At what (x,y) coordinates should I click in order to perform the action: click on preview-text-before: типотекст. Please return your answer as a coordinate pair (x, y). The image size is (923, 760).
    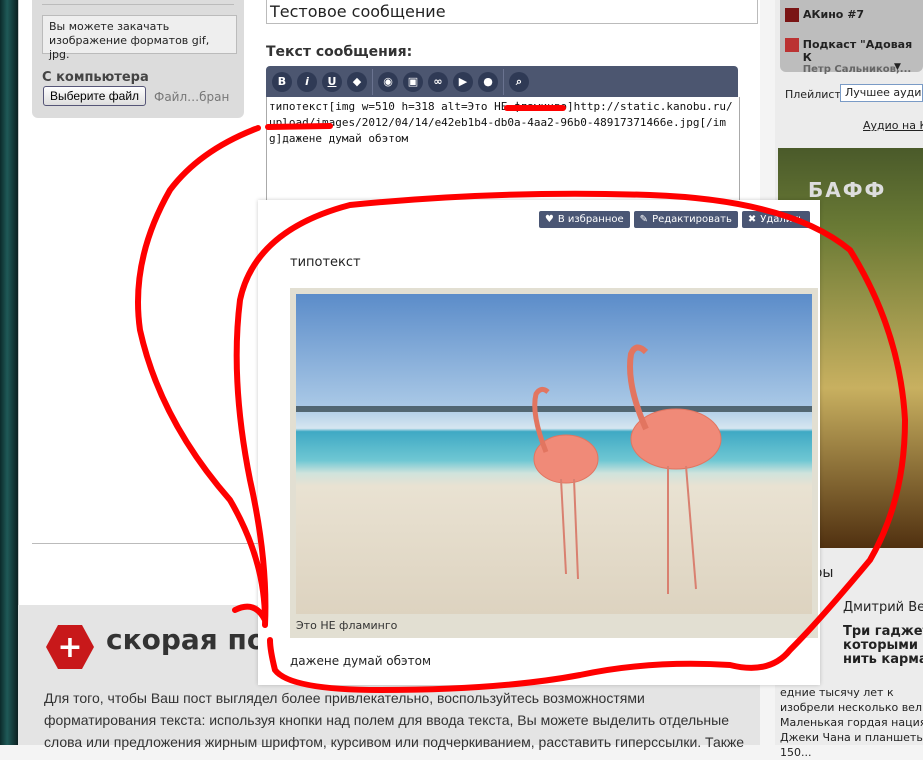
    Looking at the image, I should click on (325, 262).